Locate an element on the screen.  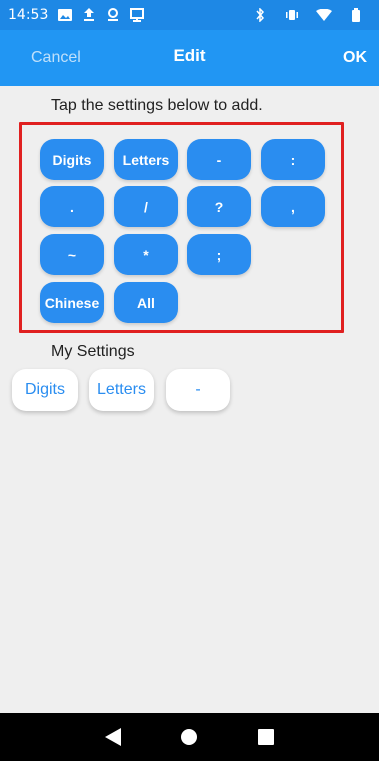
setting-chip-dash: - is located at coordinates (219, 159).